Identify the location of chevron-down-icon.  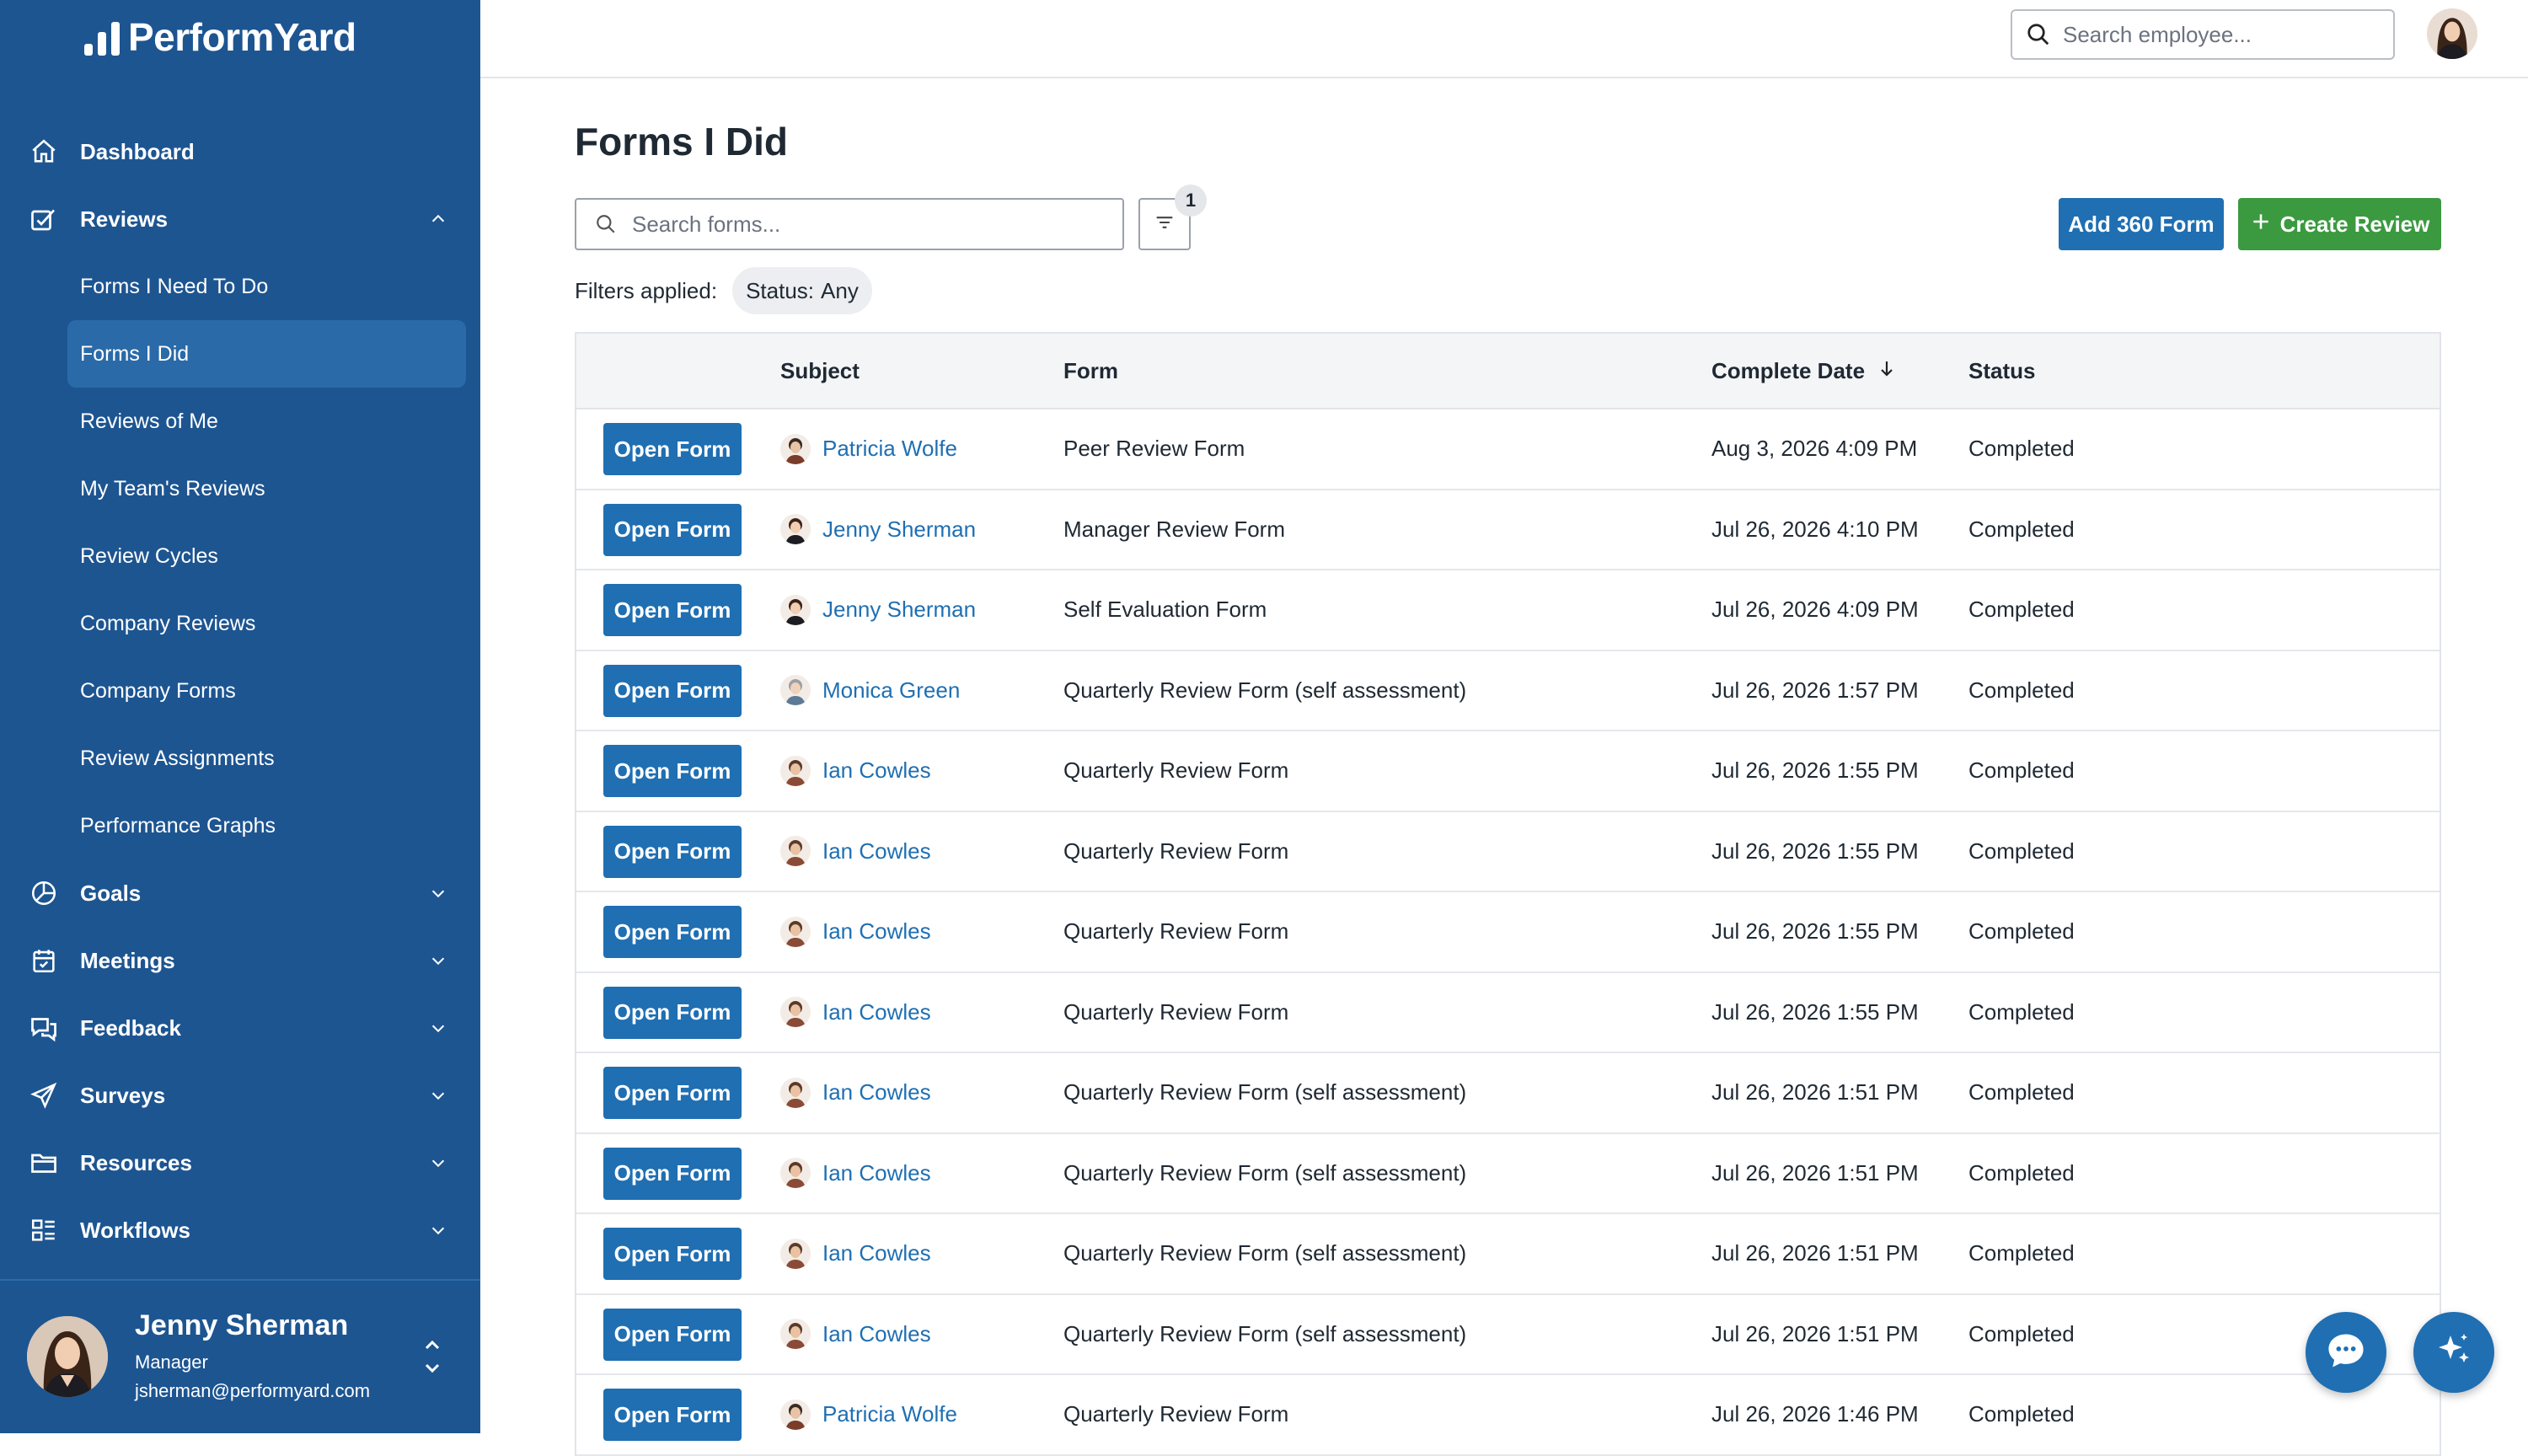
(438, 1095).